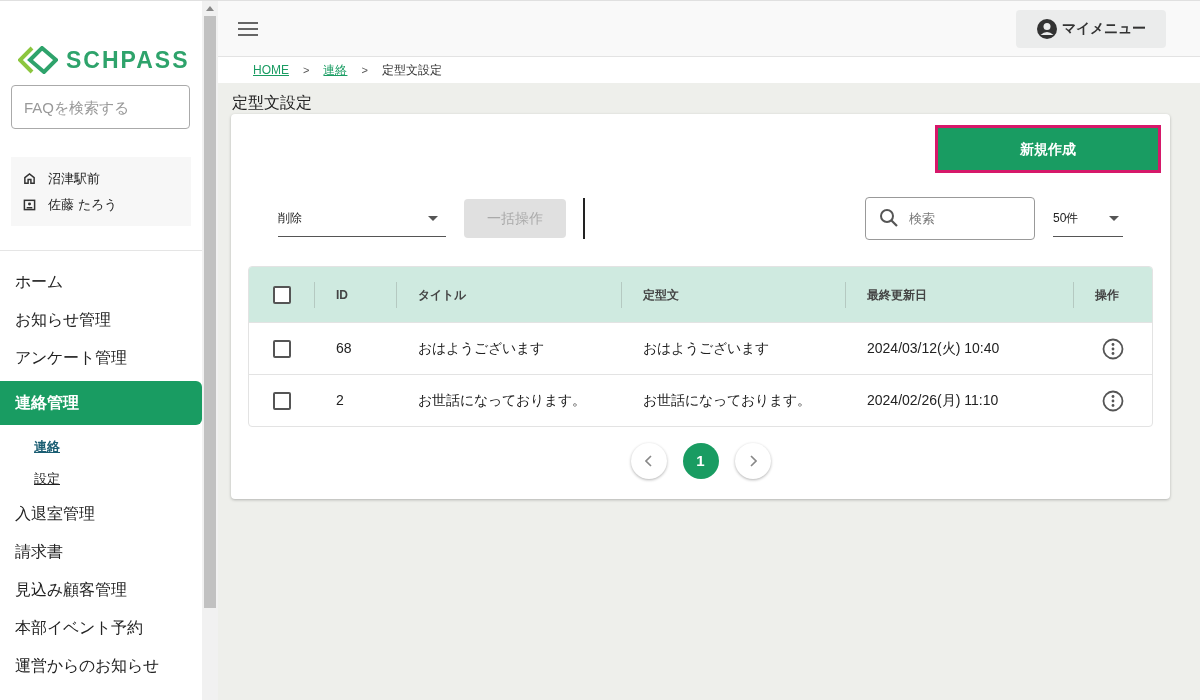 The image size is (1200, 700). What do you see at coordinates (340, 400) in the screenshot?
I see `table-cell: 2` at bounding box center [340, 400].